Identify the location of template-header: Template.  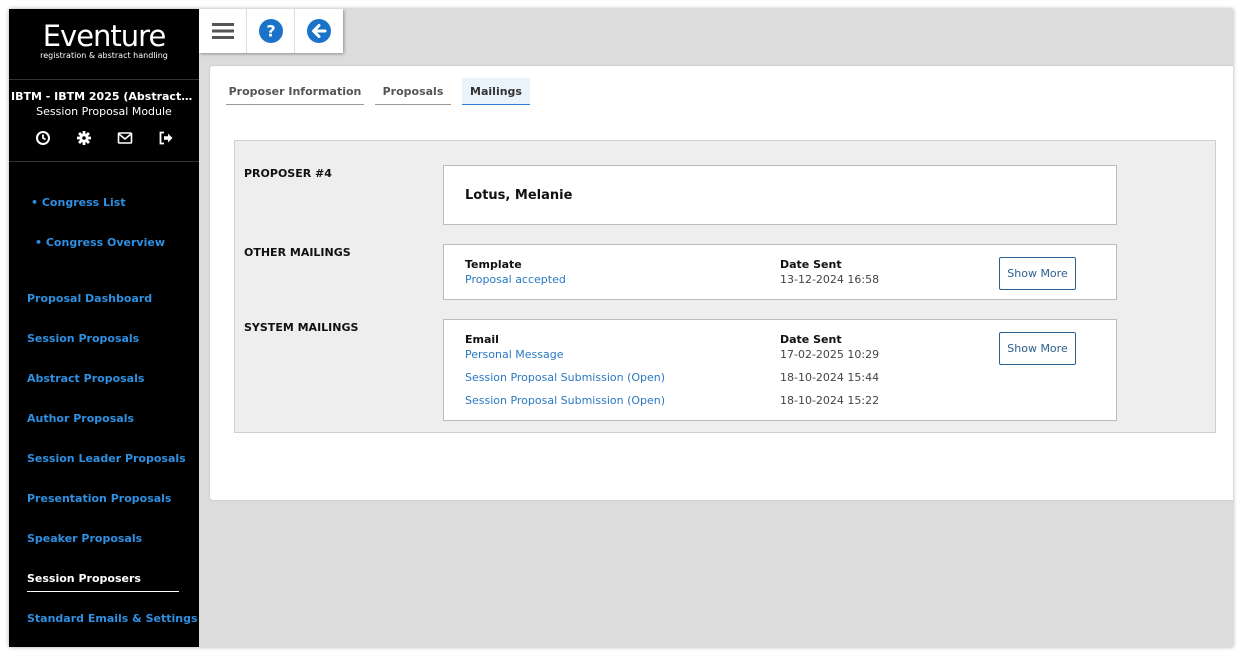
(493, 264).